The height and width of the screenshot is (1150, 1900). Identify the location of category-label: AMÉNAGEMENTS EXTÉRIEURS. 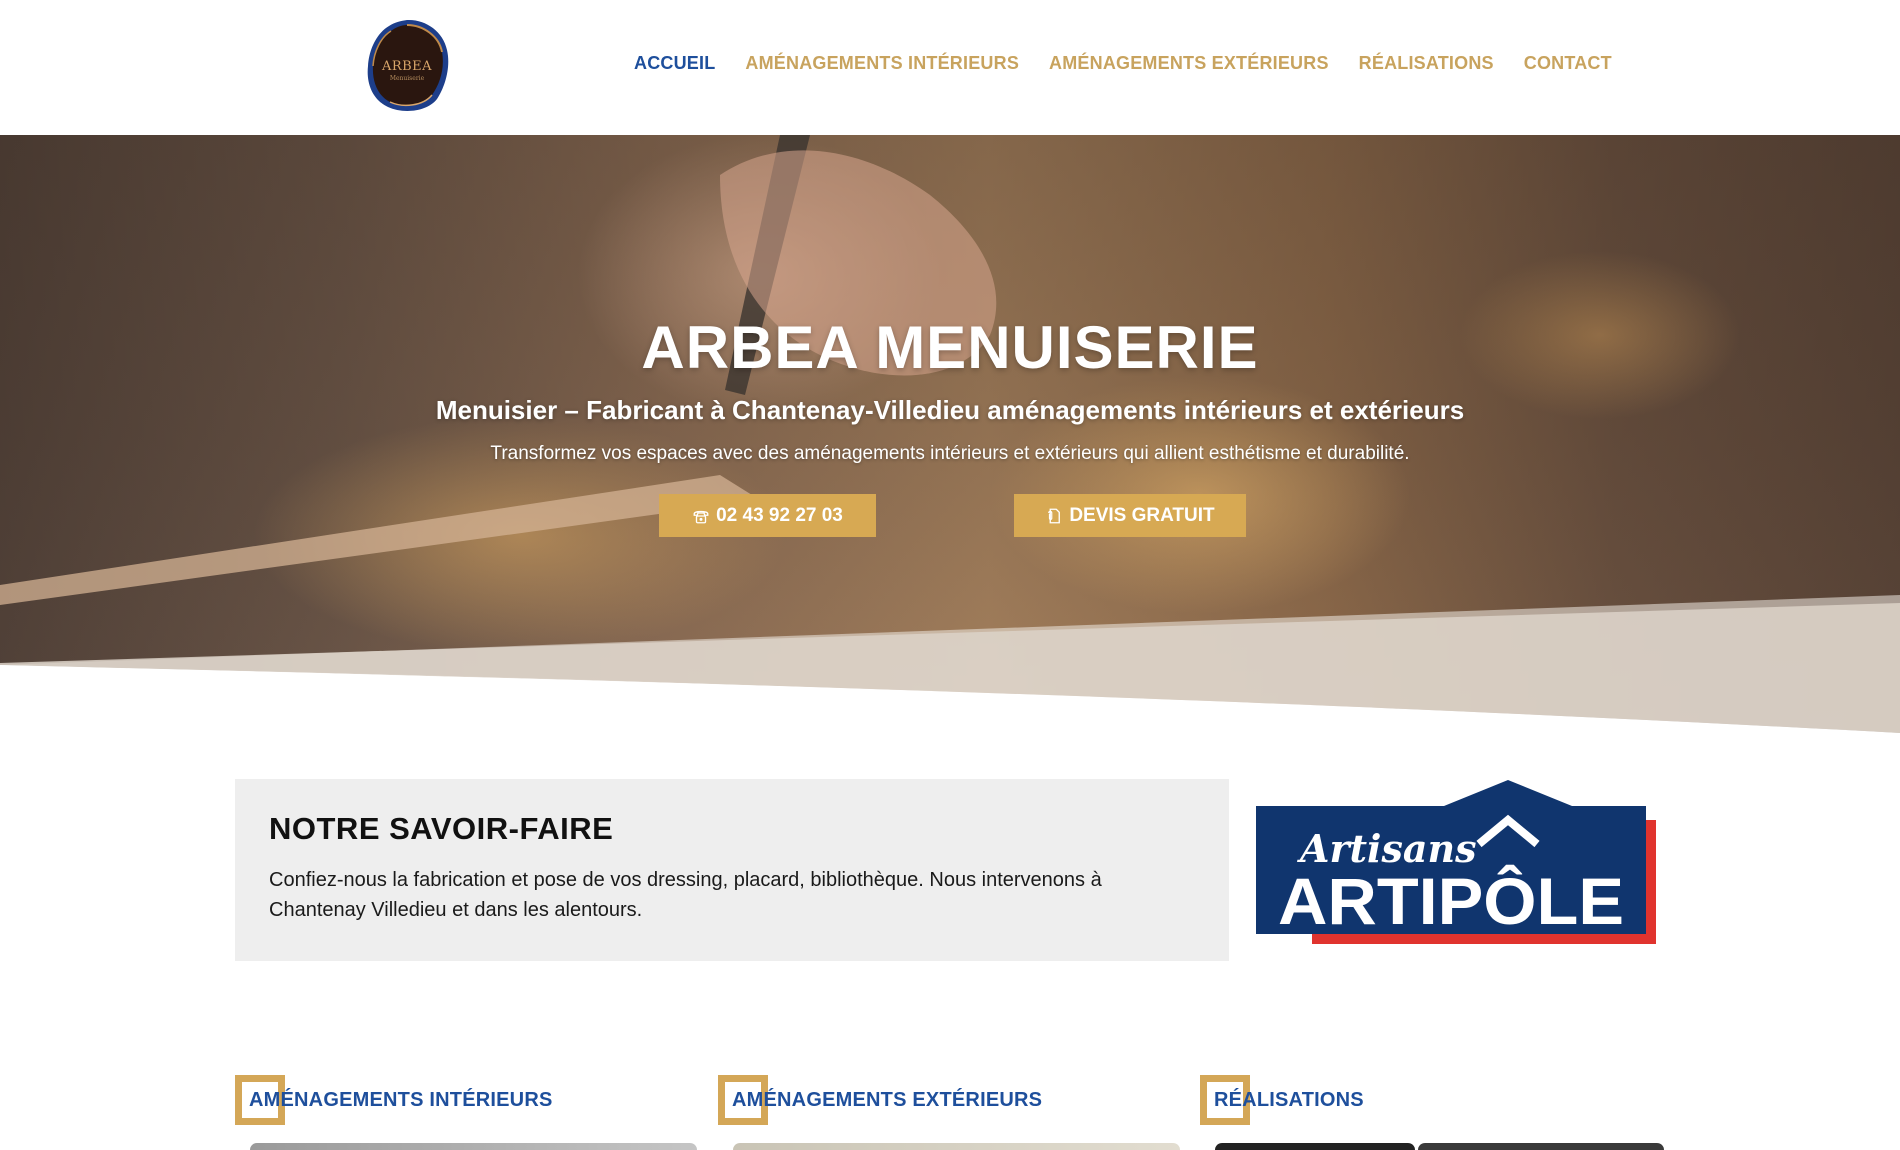
(887, 1100).